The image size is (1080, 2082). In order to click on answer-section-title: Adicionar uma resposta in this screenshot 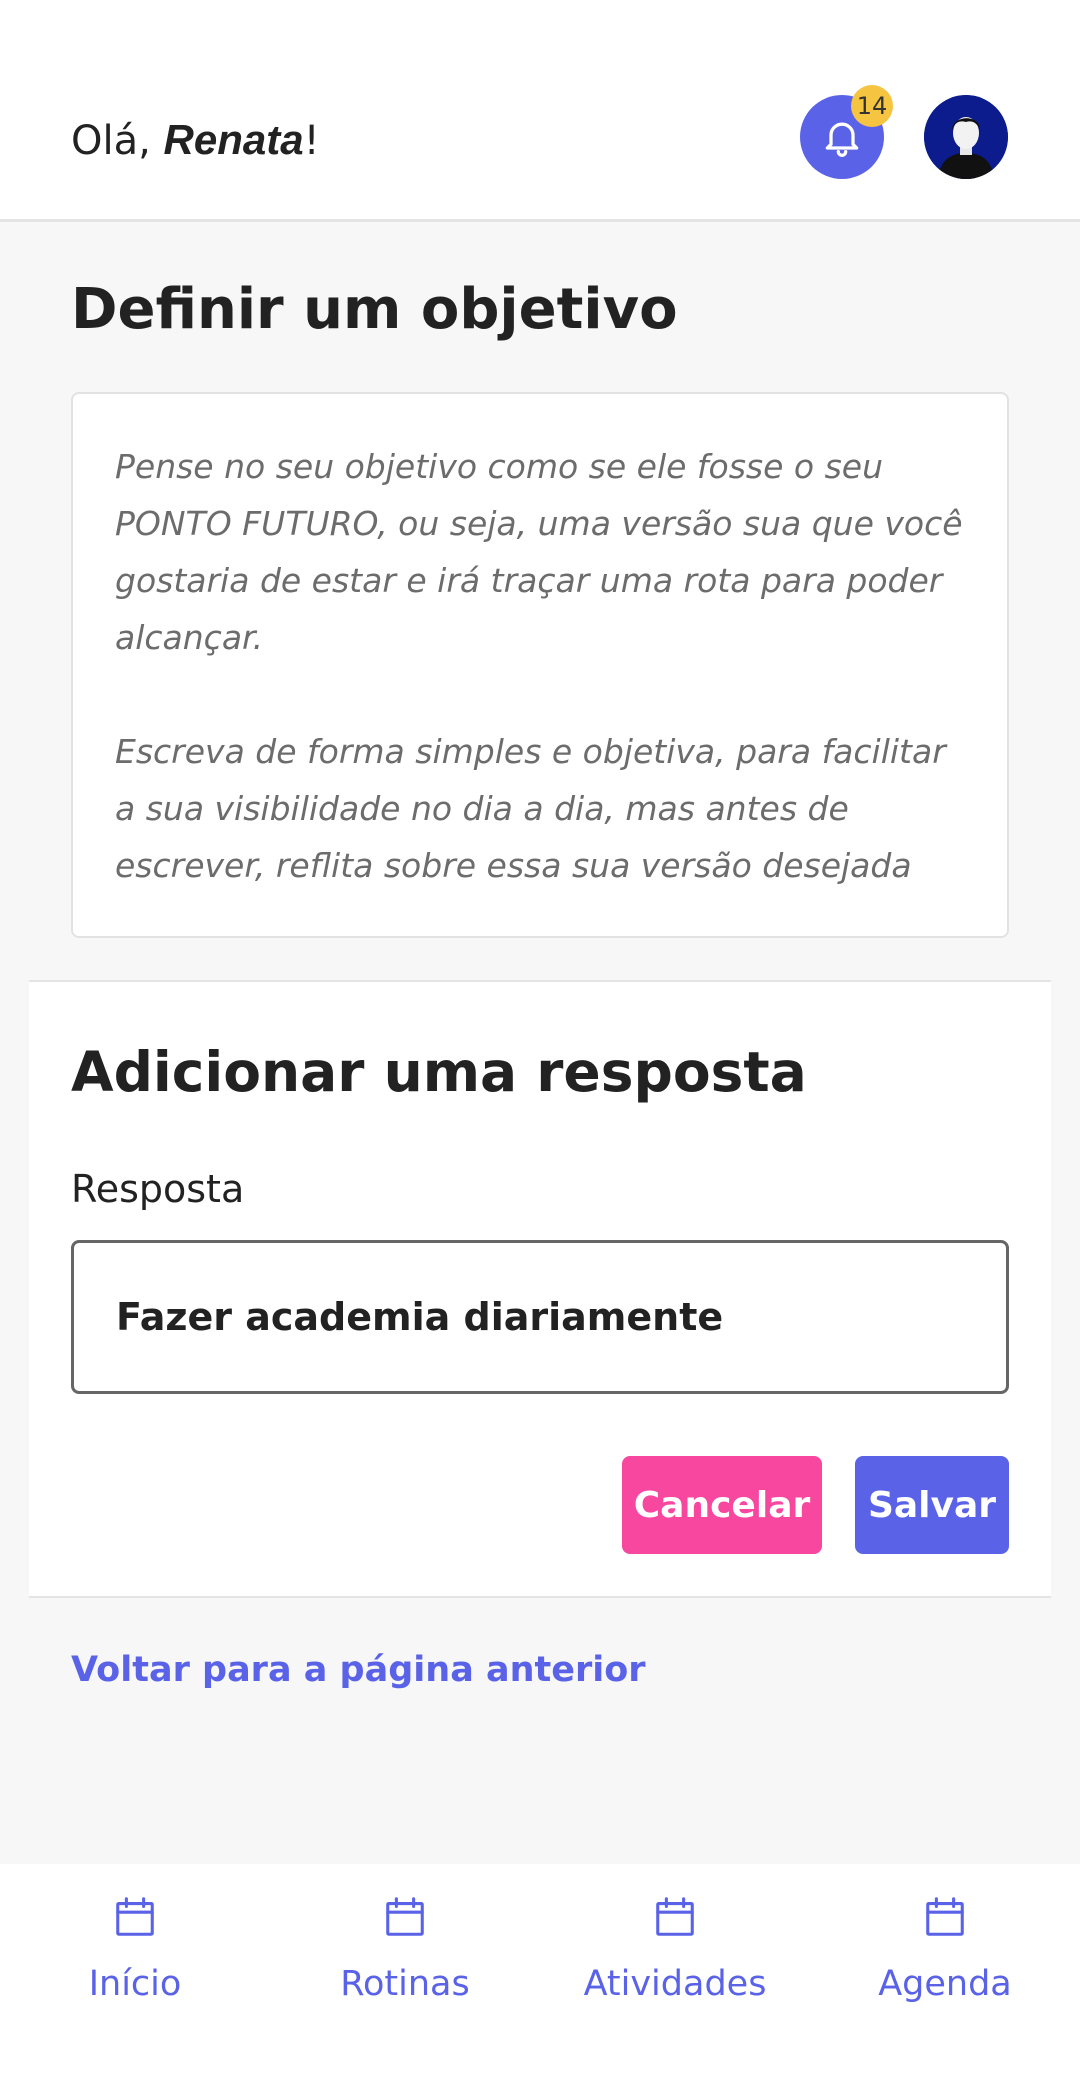, I will do `click(439, 1072)`.